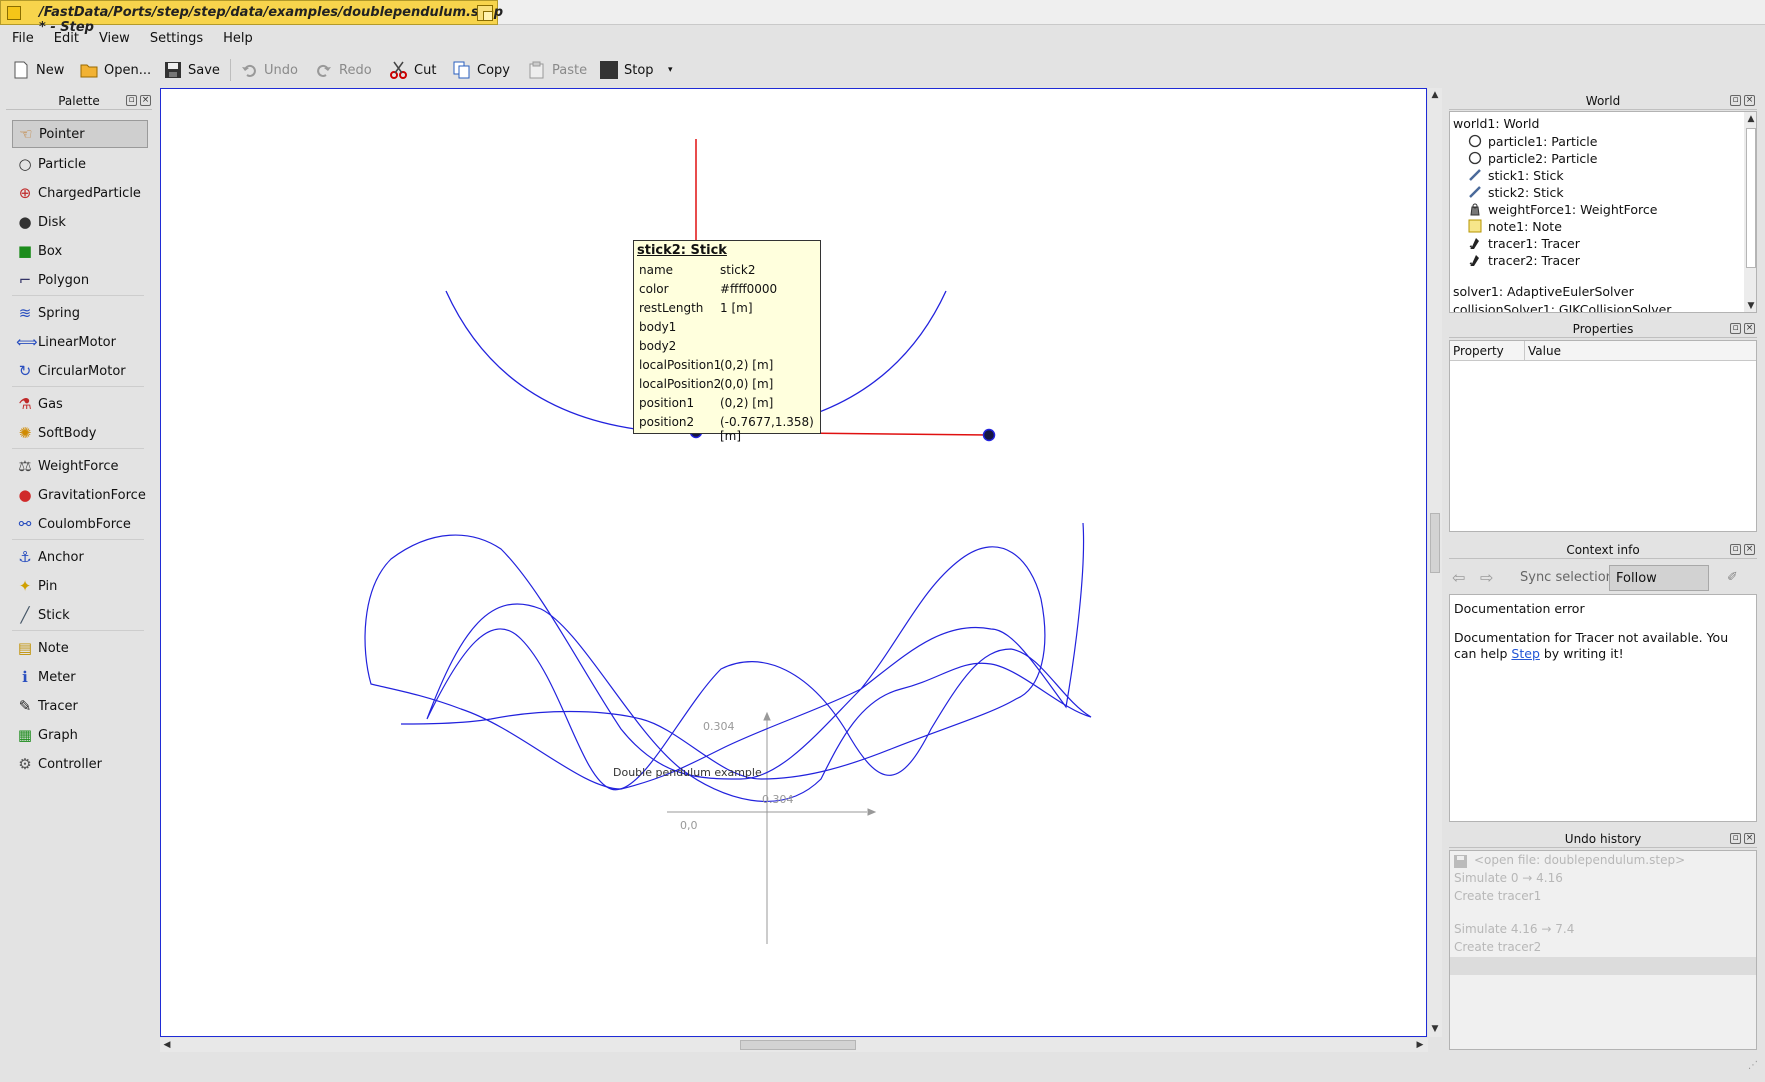 This screenshot has width=1765, height=1082. I want to click on palette-item-gas: ⚗ Gas, so click(80, 404).